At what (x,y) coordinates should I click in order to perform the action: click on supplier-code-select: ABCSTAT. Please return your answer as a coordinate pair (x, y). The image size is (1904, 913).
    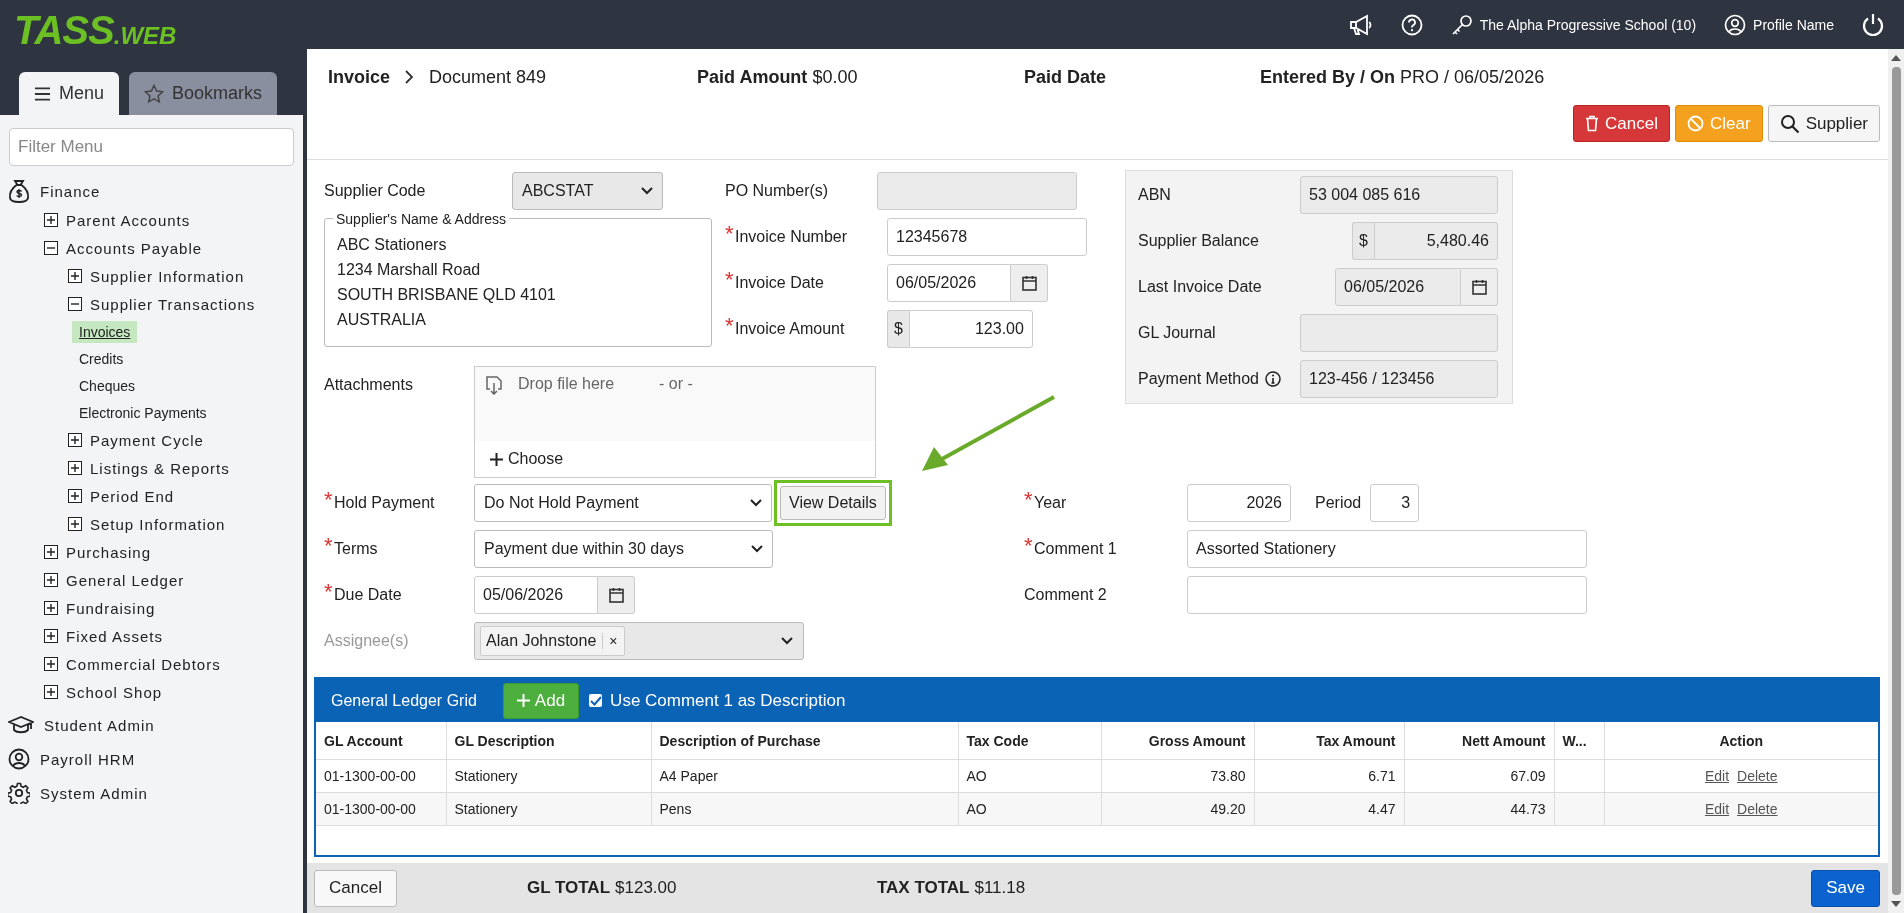
    Looking at the image, I should click on (587, 191).